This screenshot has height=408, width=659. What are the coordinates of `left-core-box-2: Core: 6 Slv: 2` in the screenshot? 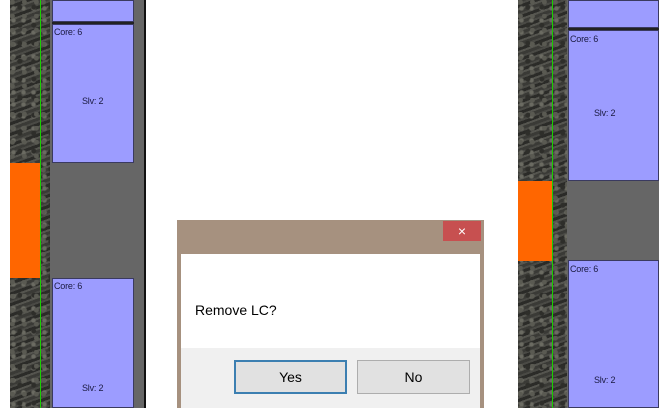 It's located at (93, 343).